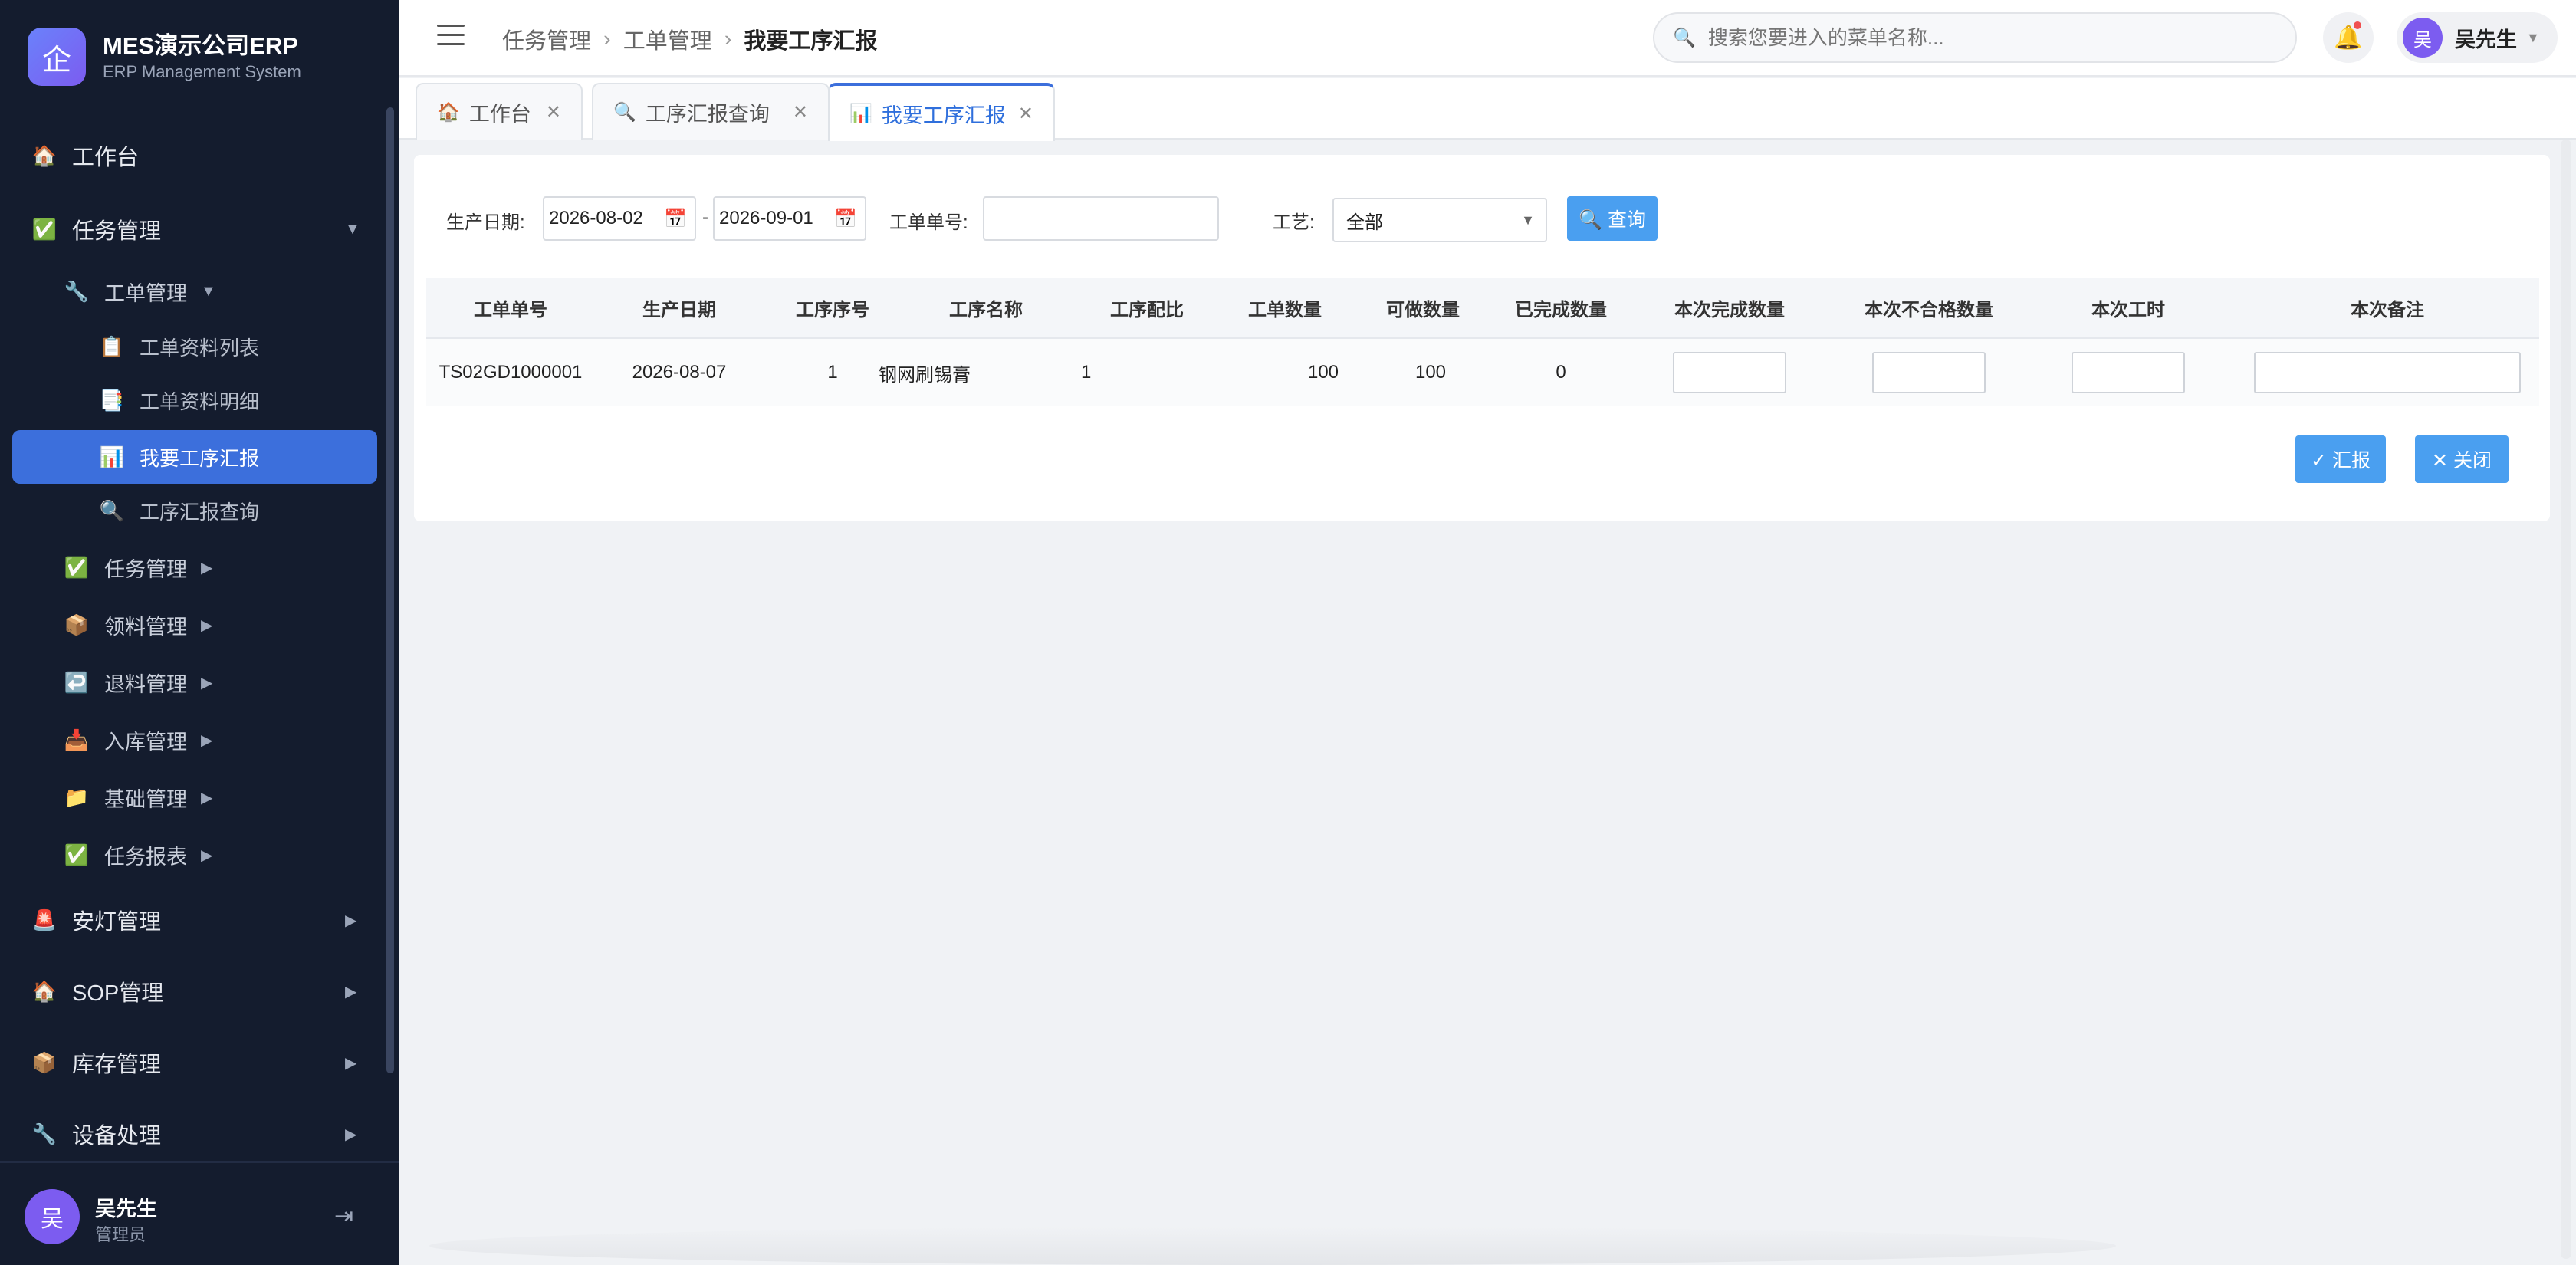 This screenshot has width=2576, height=1265. What do you see at coordinates (2478, 37) in the screenshot?
I see `user-menu: 吴 吴先生 ▼` at bounding box center [2478, 37].